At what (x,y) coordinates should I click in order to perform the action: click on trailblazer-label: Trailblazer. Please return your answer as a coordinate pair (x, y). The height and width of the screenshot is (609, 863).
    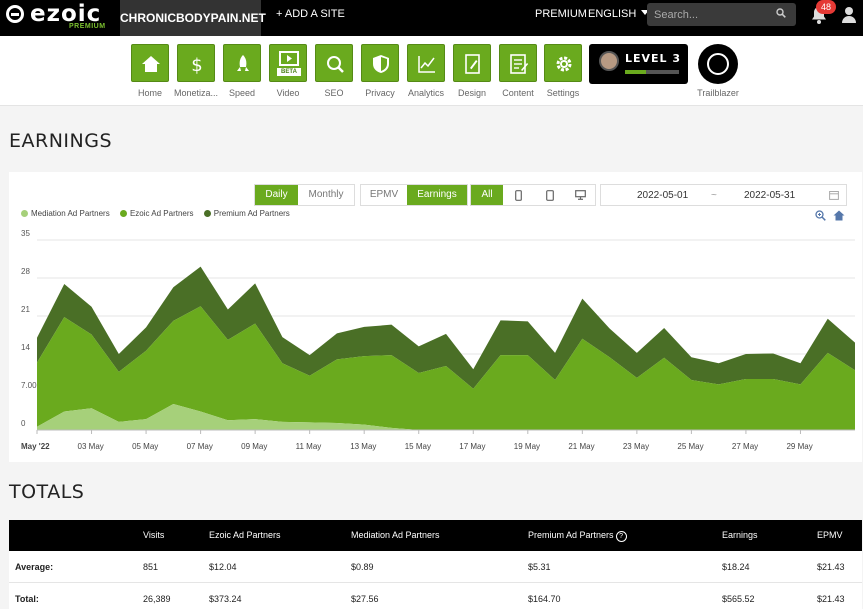
    Looking at the image, I should click on (718, 93).